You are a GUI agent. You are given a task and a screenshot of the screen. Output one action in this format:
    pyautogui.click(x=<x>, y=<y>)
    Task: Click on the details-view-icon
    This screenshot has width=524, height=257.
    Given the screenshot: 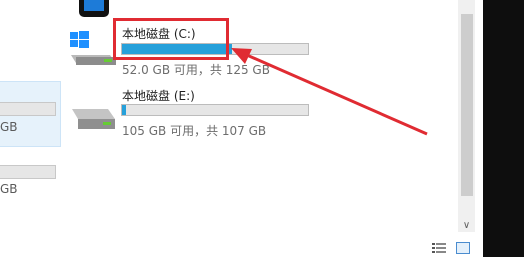 What is the action you would take?
    pyautogui.click(x=439, y=248)
    